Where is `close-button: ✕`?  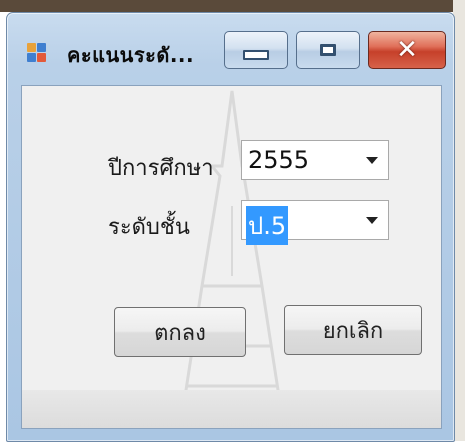
close-button: ✕ is located at coordinates (407, 50).